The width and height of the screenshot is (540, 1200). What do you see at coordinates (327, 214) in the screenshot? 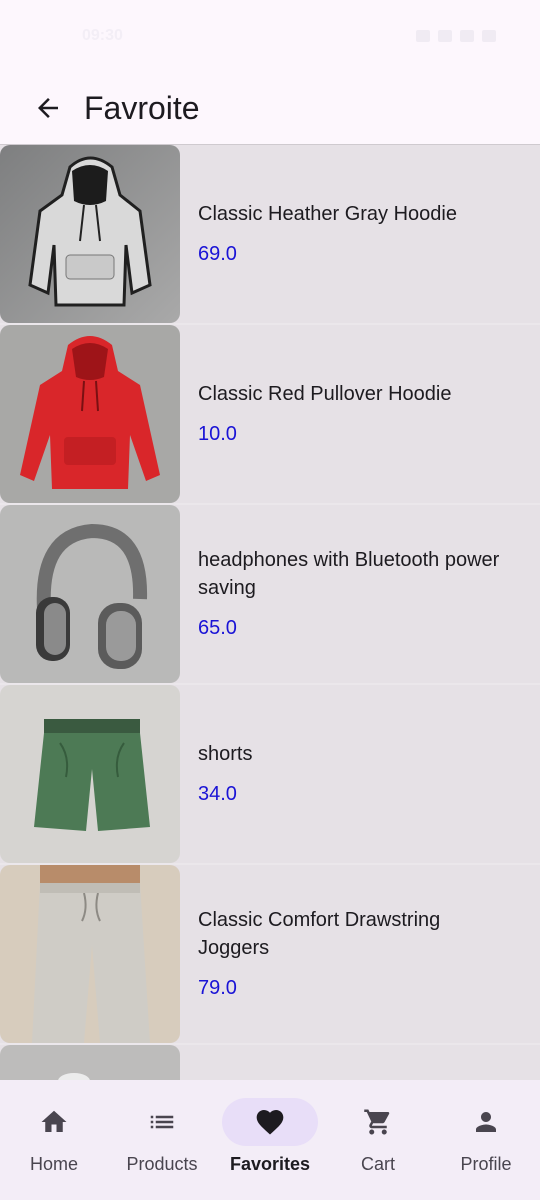
I see `item-name: Classic Heather Gray Hoodie` at bounding box center [327, 214].